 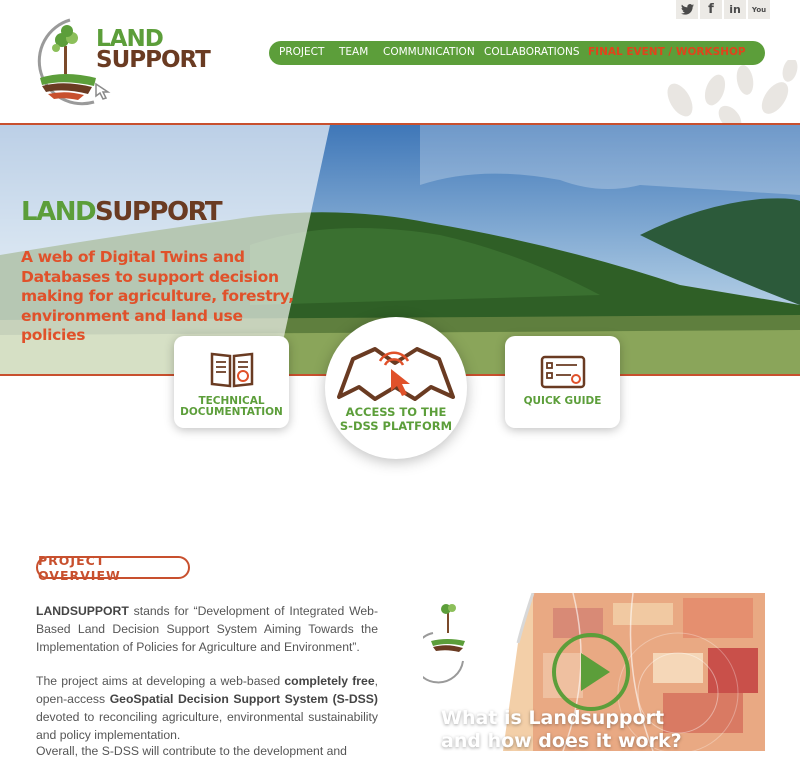 What do you see at coordinates (711, 9) in the screenshot?
I see `facebook-icon: f` at bounding box center [711, 9].